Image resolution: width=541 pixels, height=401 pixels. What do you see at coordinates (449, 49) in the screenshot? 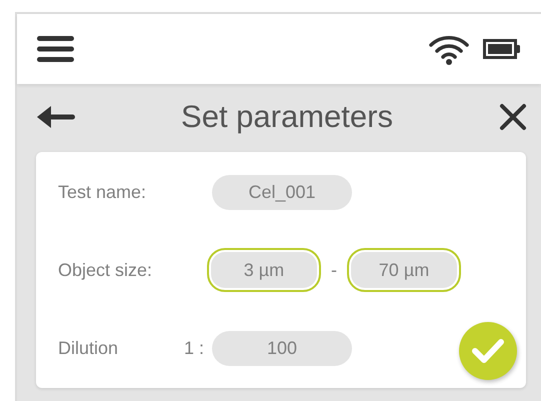
I see `wifi-icon` at bounding box center [449, 49].